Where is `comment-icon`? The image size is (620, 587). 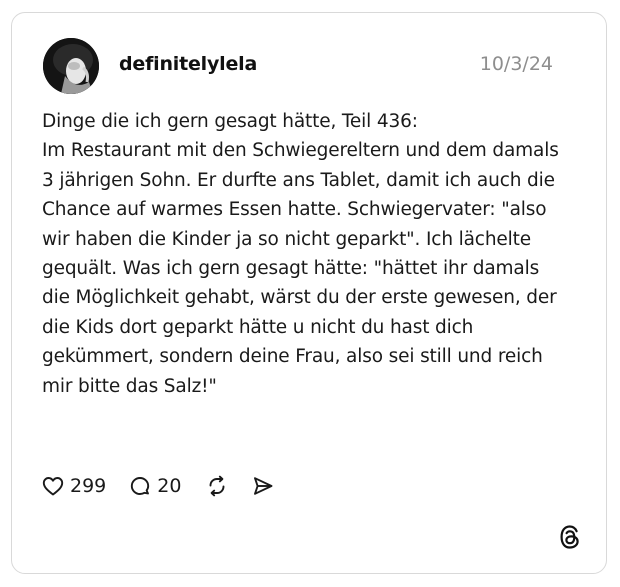
comment-icon is located at coordinates (140, 486).